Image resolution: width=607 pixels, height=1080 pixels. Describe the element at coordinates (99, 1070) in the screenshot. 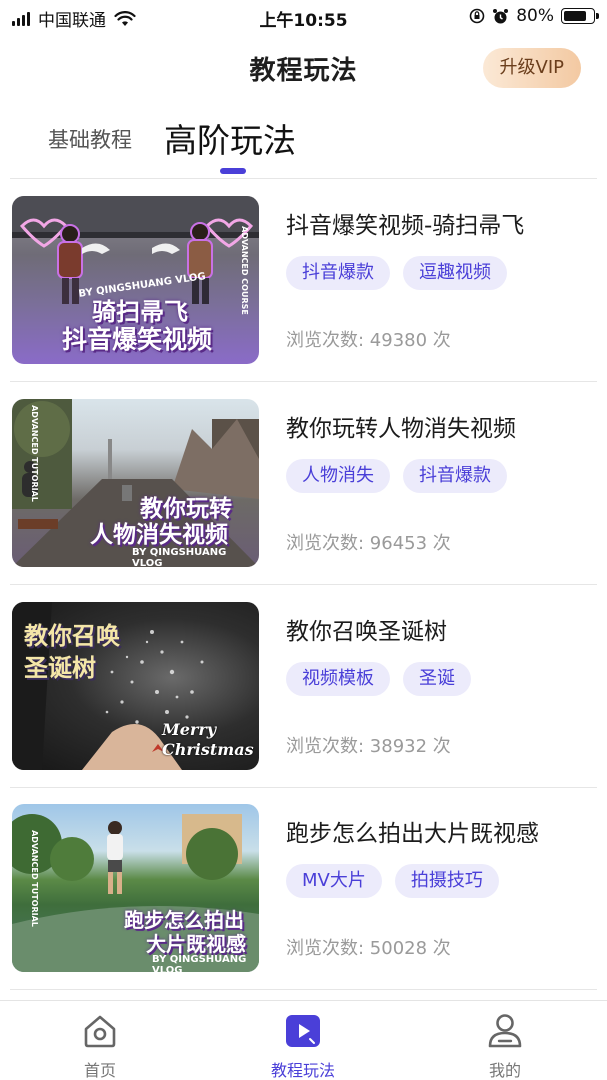

I see `nav-label: 首页` at that location.